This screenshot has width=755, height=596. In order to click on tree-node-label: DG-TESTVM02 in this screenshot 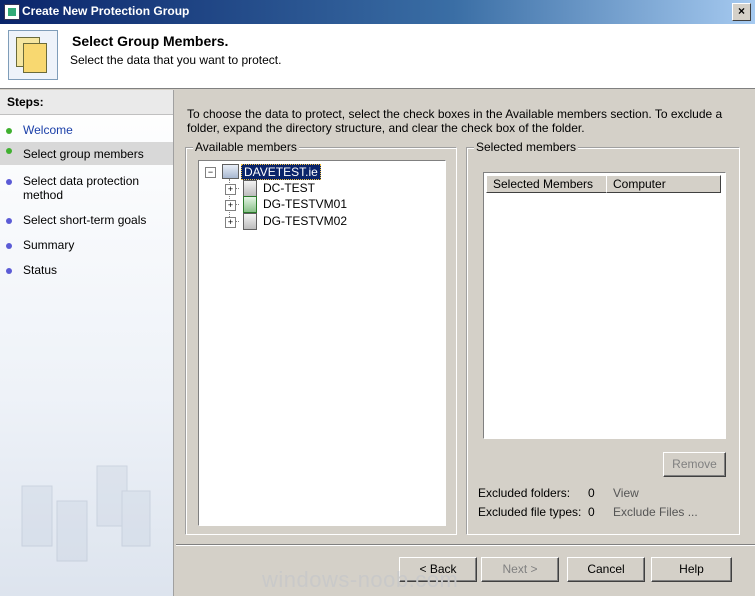, I will do `click(305, 221)`.